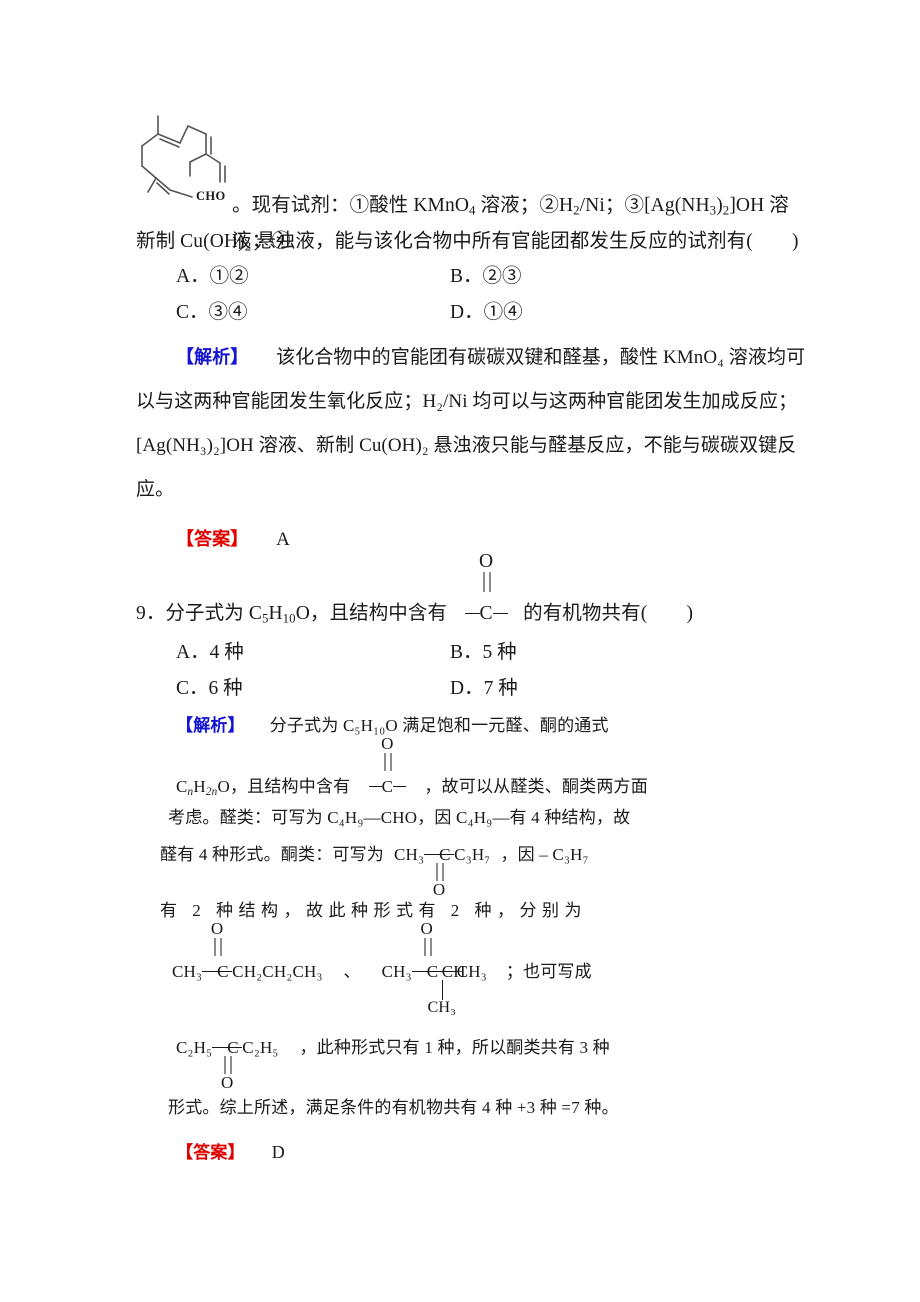 The width and height of the screenshot is (920, 1302). What do you see at coordinates (212, 539) in the screenshot?
I see `answer-label-8: 【答案】` at bounding box center [212, 539].